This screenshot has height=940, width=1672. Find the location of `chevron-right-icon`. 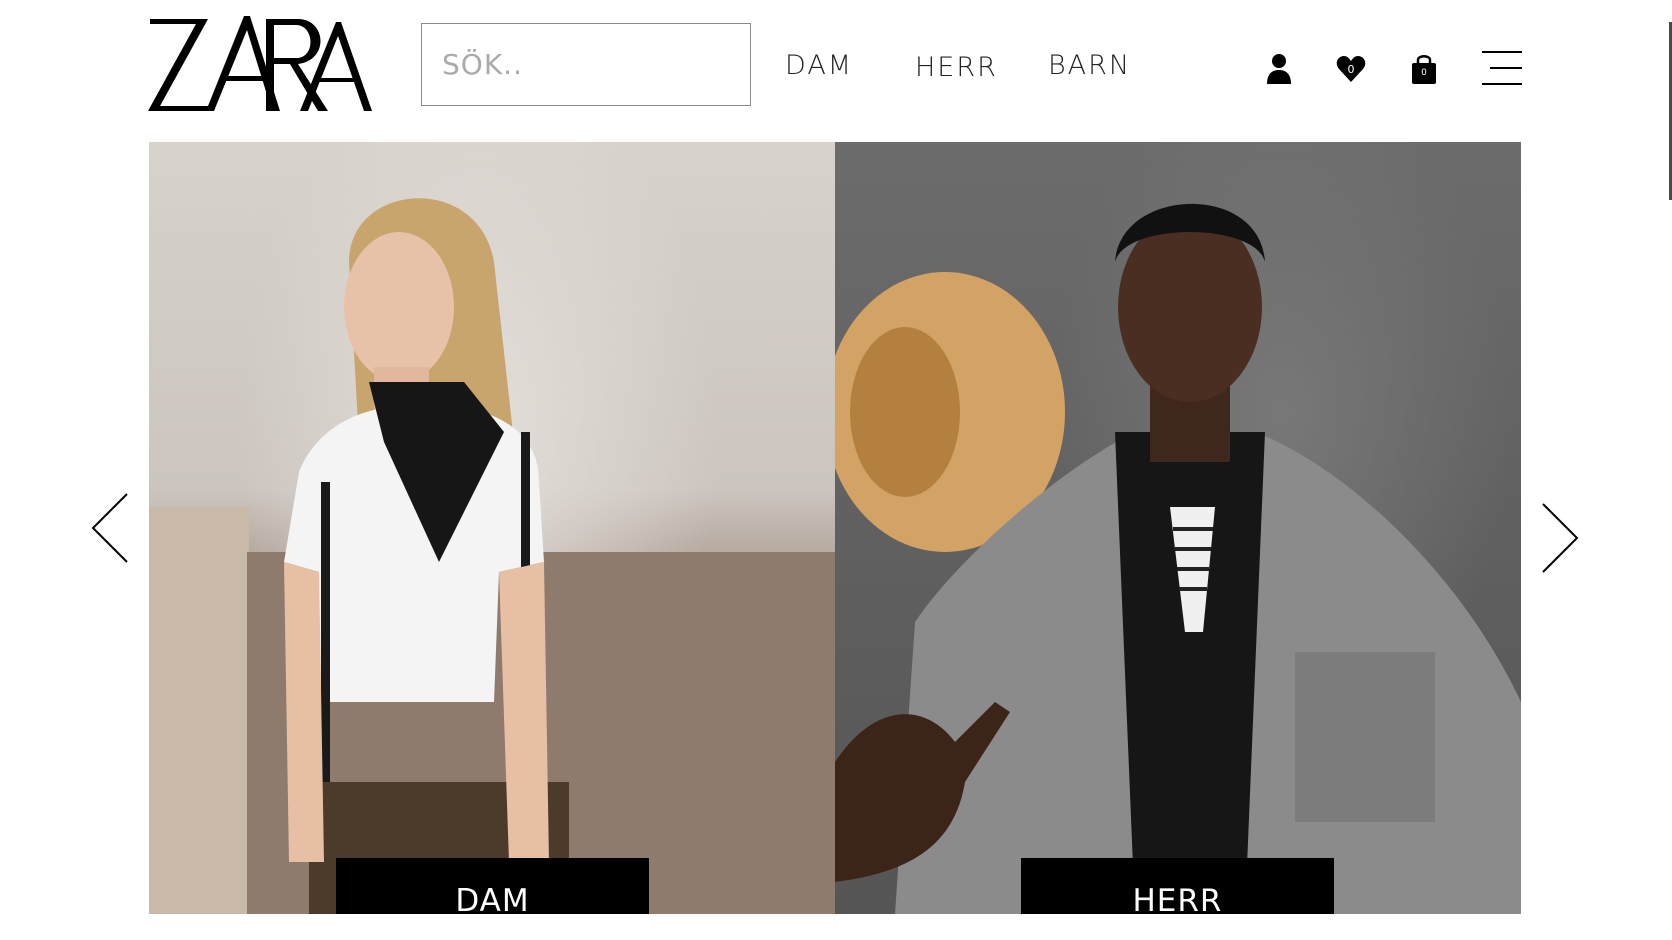

chevron-right-icon is located at coordinates (1560, 540).